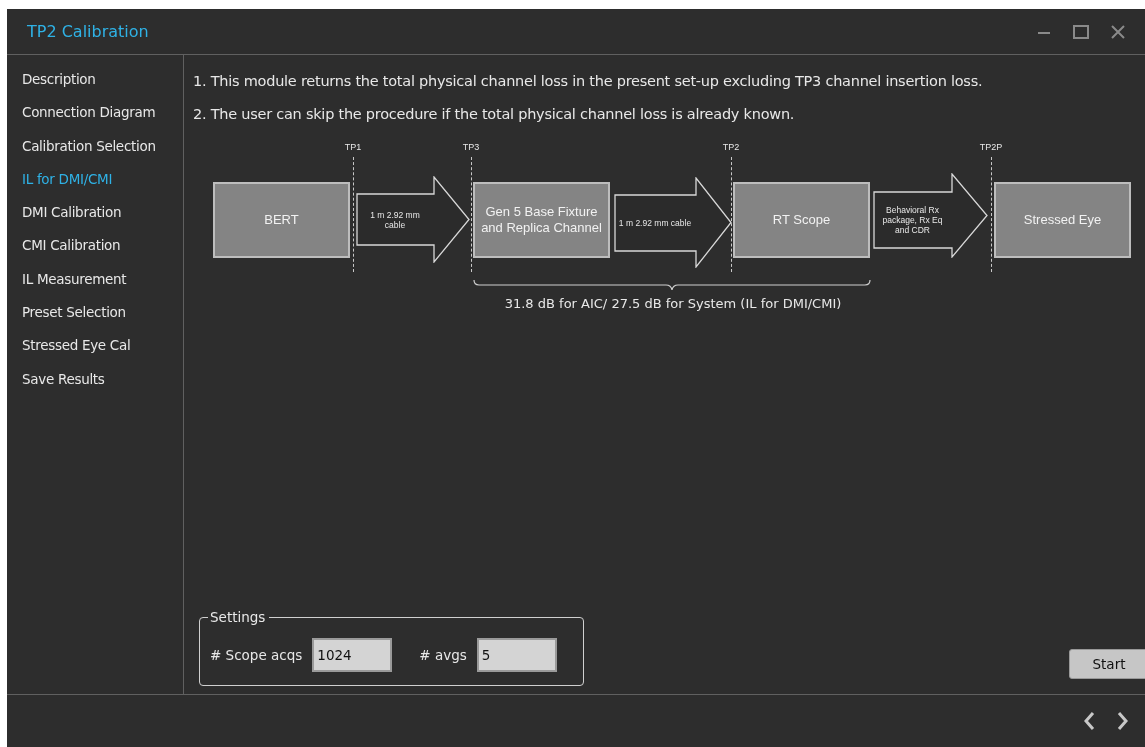 This screenshot has width=1145, height=747. What do you see at coordinates (95, 254) in the screenshot?
I see `sidebar-item: CMI Calibration` at bounding box center [95, 254].